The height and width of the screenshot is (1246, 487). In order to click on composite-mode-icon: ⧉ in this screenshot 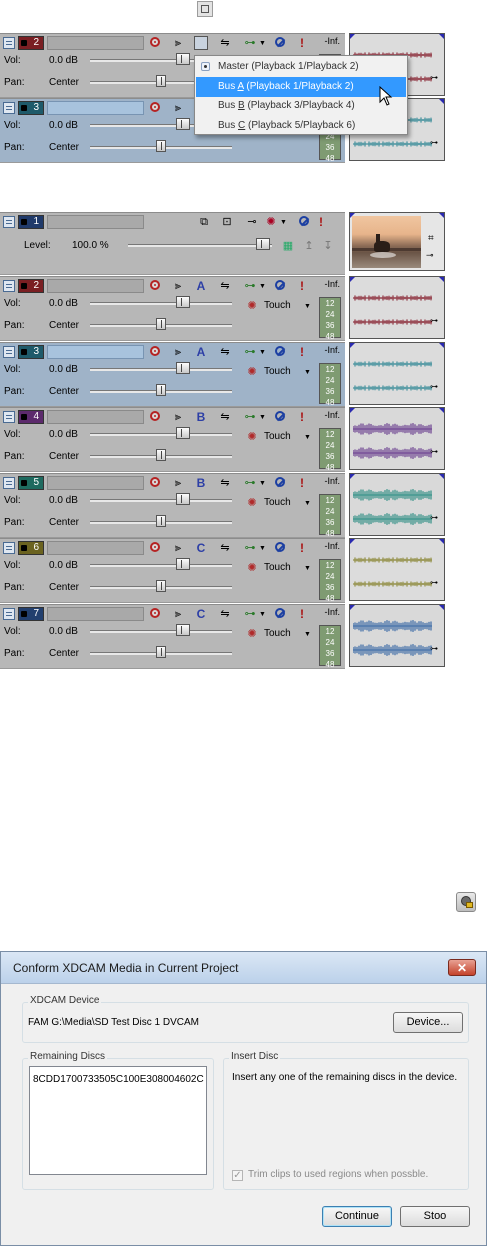, I will do `click(204, 222)`.